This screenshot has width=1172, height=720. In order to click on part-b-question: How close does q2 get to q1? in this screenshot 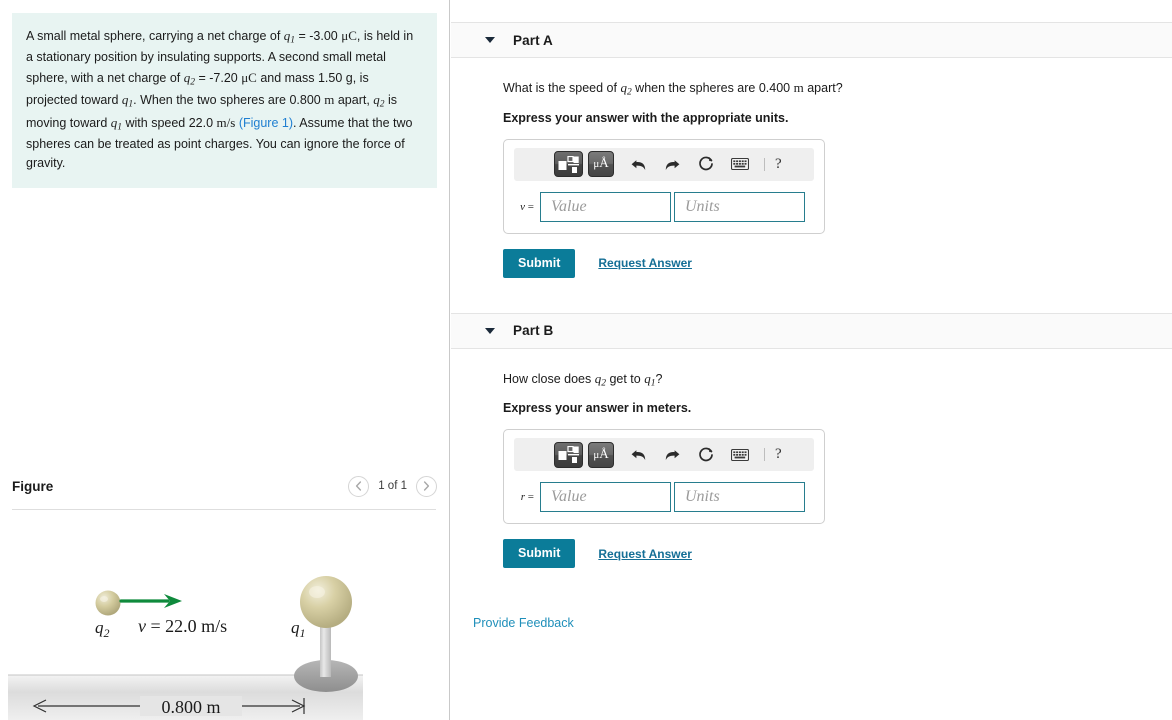, I will do `click(583, 379)`.